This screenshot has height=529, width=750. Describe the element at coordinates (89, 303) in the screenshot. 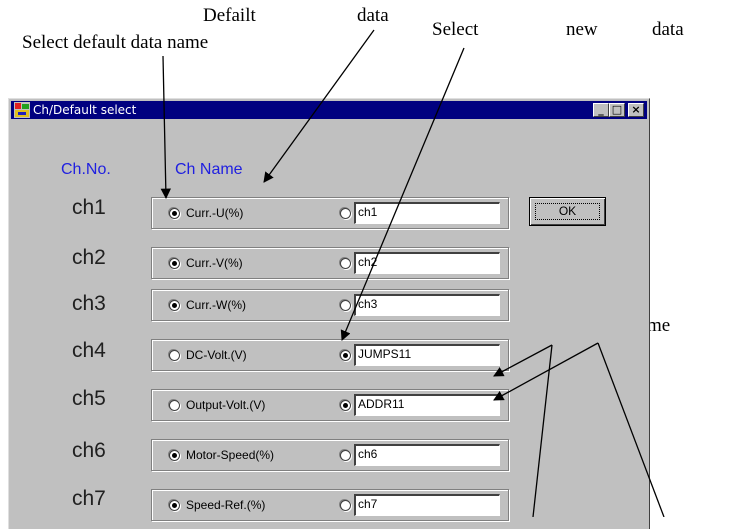

I see `channel-label: ch3` at that location.